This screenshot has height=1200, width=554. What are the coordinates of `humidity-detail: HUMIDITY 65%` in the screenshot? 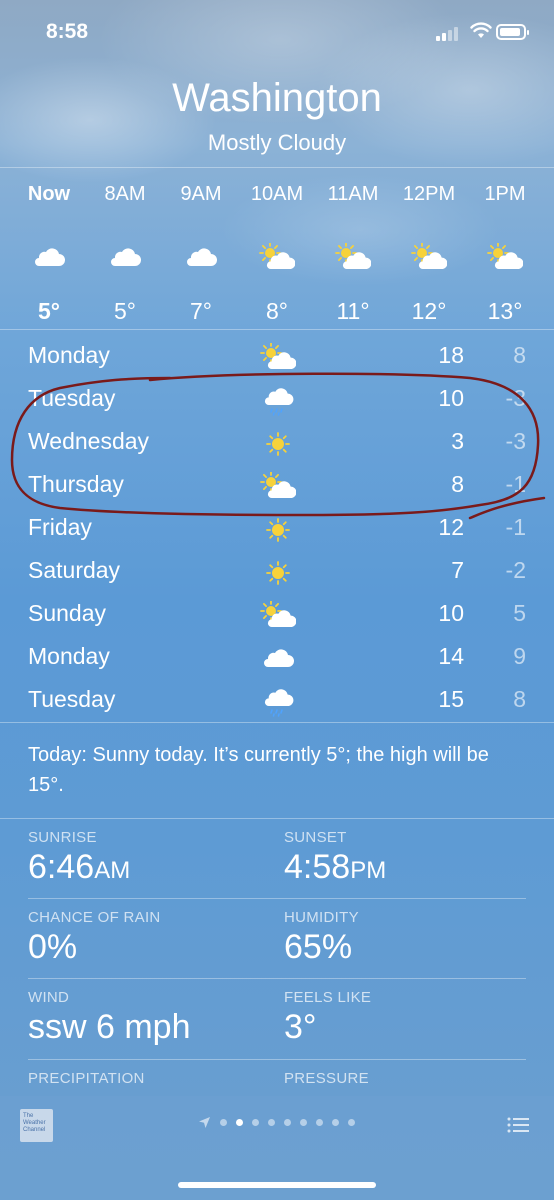 It's located at (321, 938).